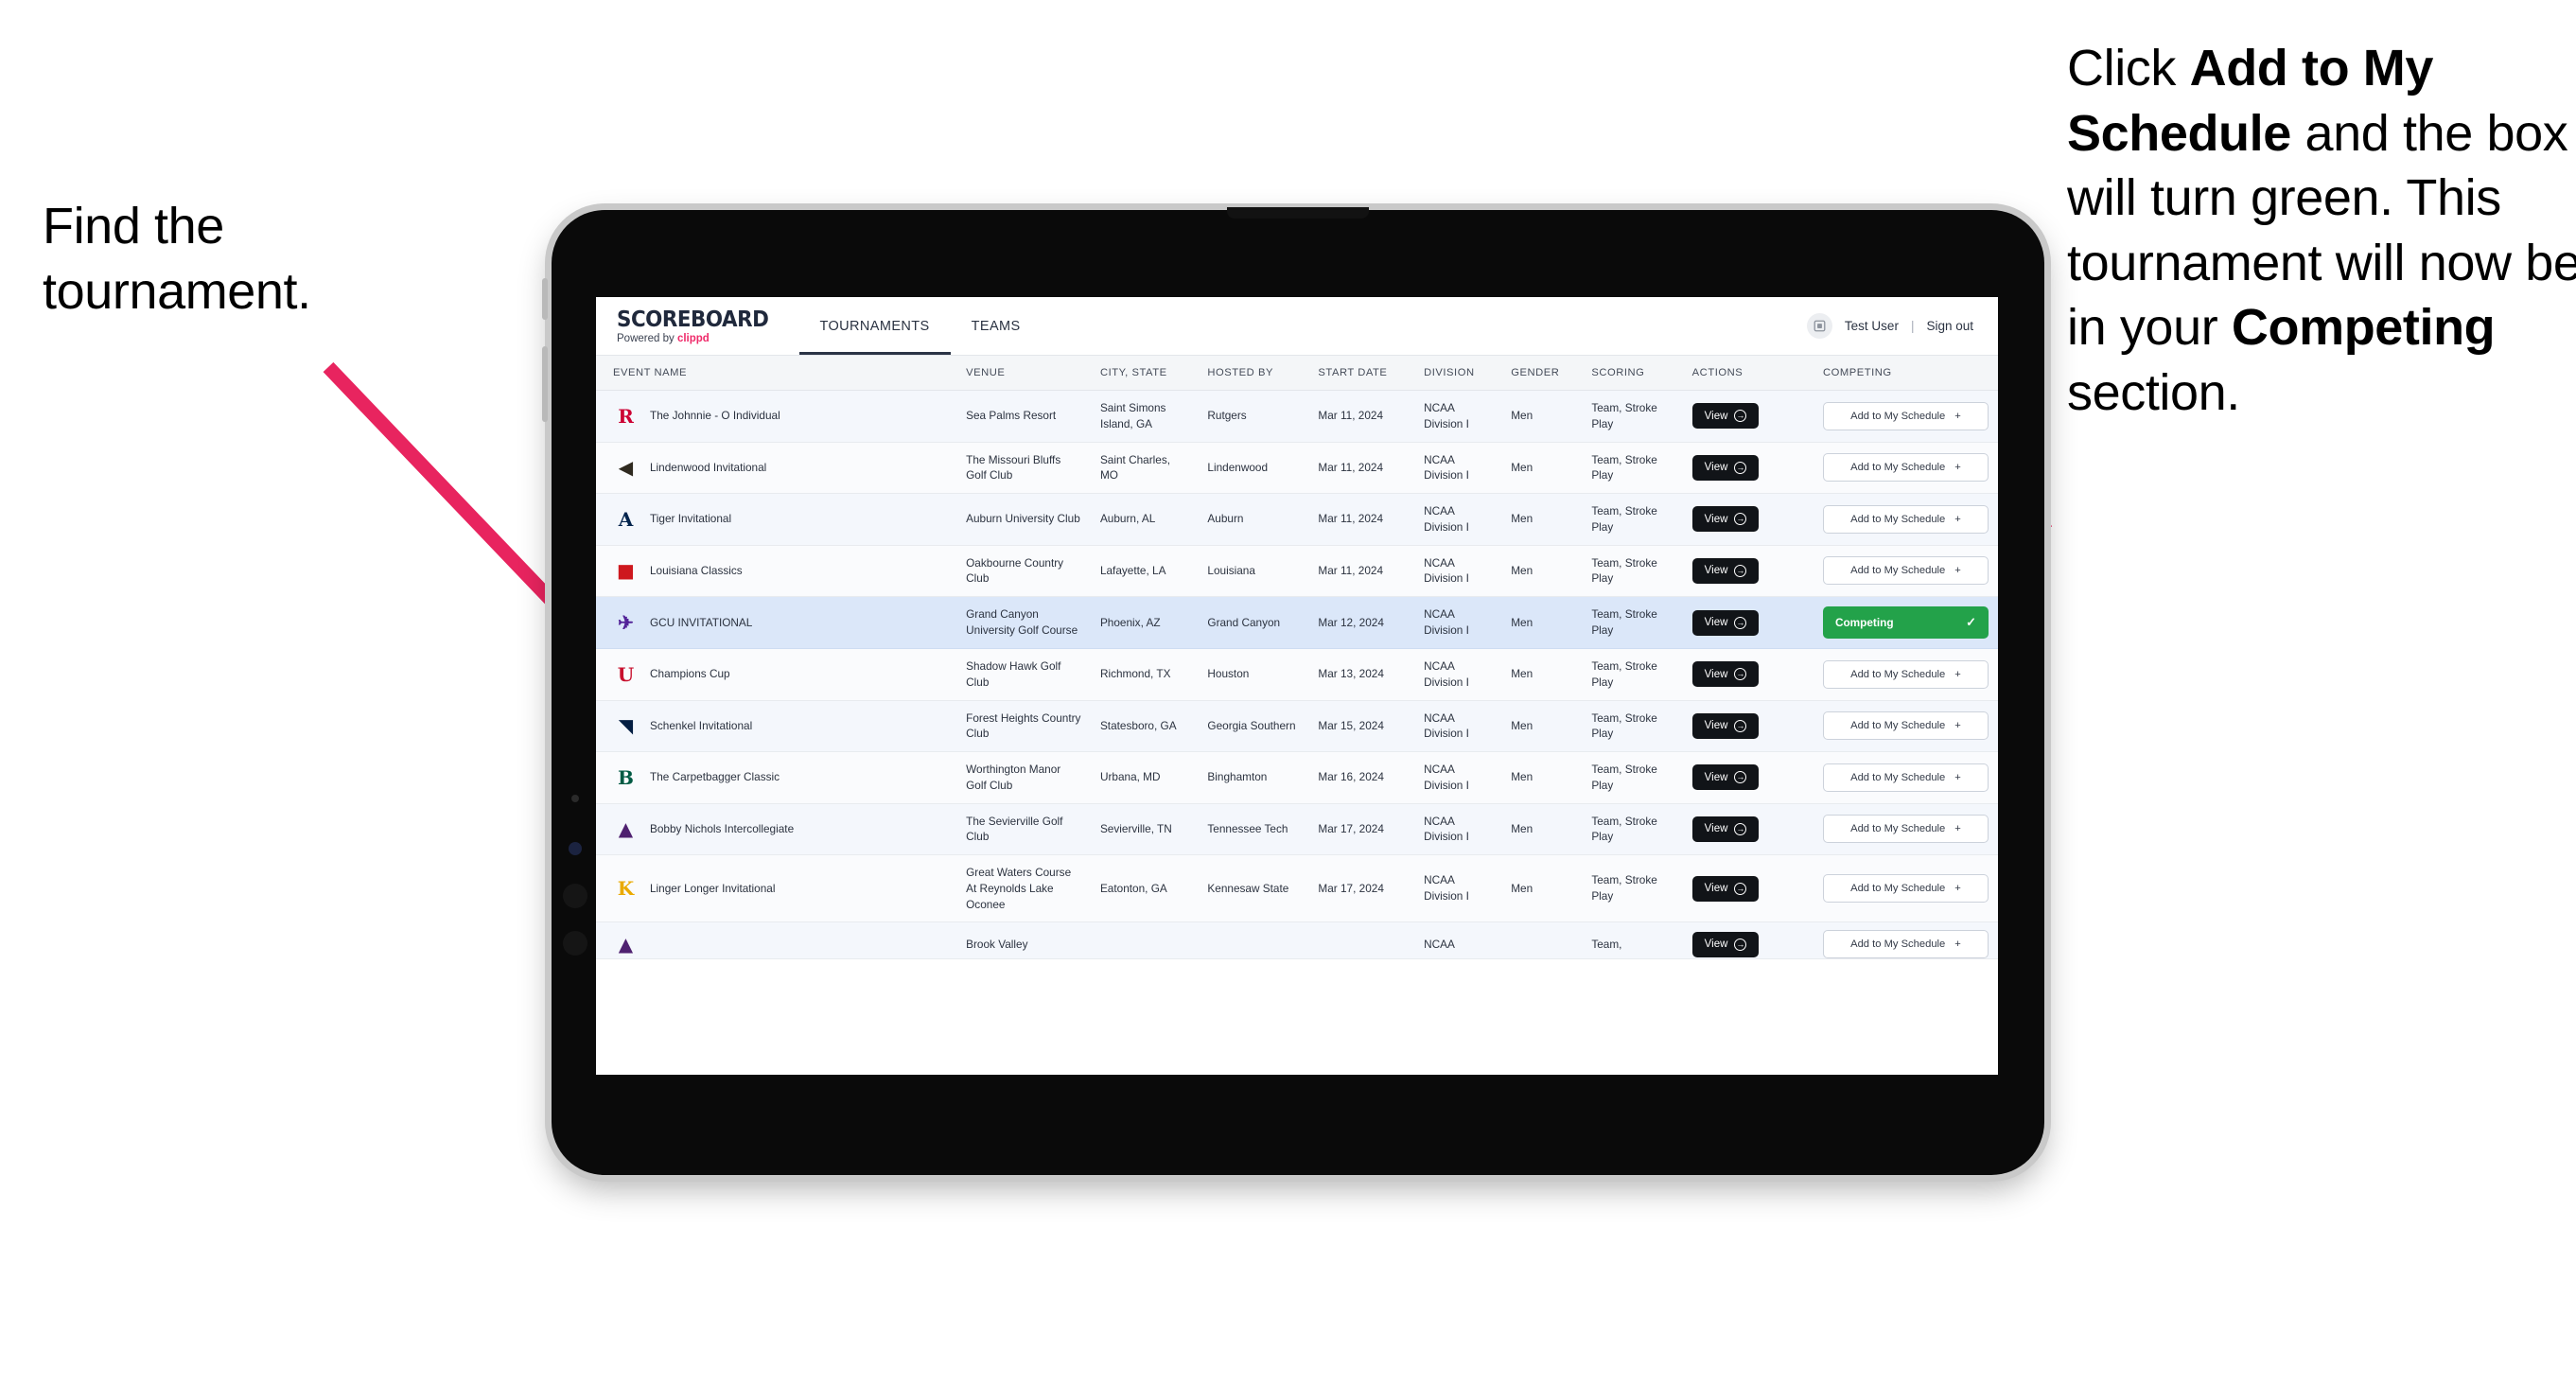 This screenshot has width=2576, height=1386. What do you see at coordinates (1362, 373) in the screenshot?
I see `col-start-date: START DATE` at bounding box center [1362, 373].